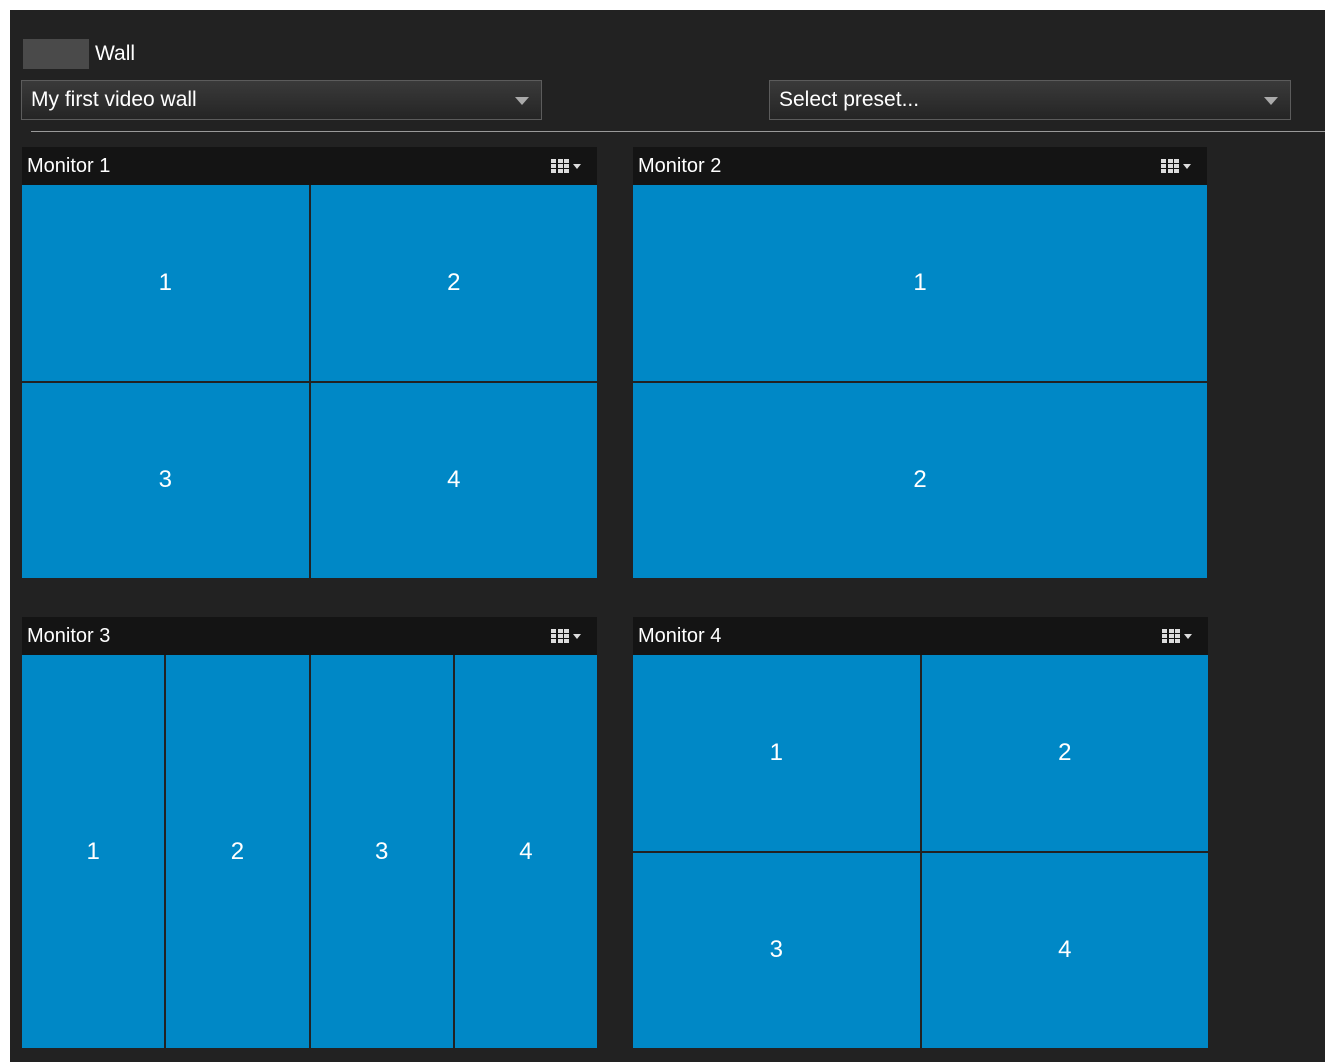 Image resolution: width=1325 pixels, height=1062 pixels. What do you see at coordinates (115, 53) in the screenshot?
I see `wall-label: Wall` at bounding box center [115, 53].